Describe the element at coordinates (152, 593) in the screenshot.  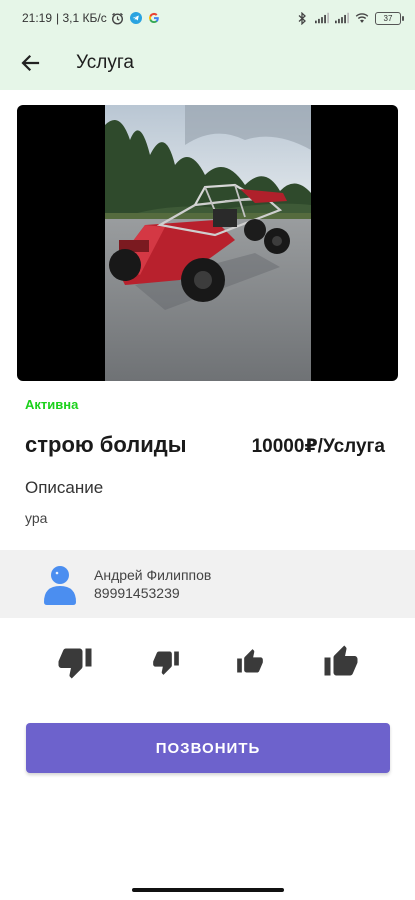
I see `owner-phone: 89991453239` at that location.